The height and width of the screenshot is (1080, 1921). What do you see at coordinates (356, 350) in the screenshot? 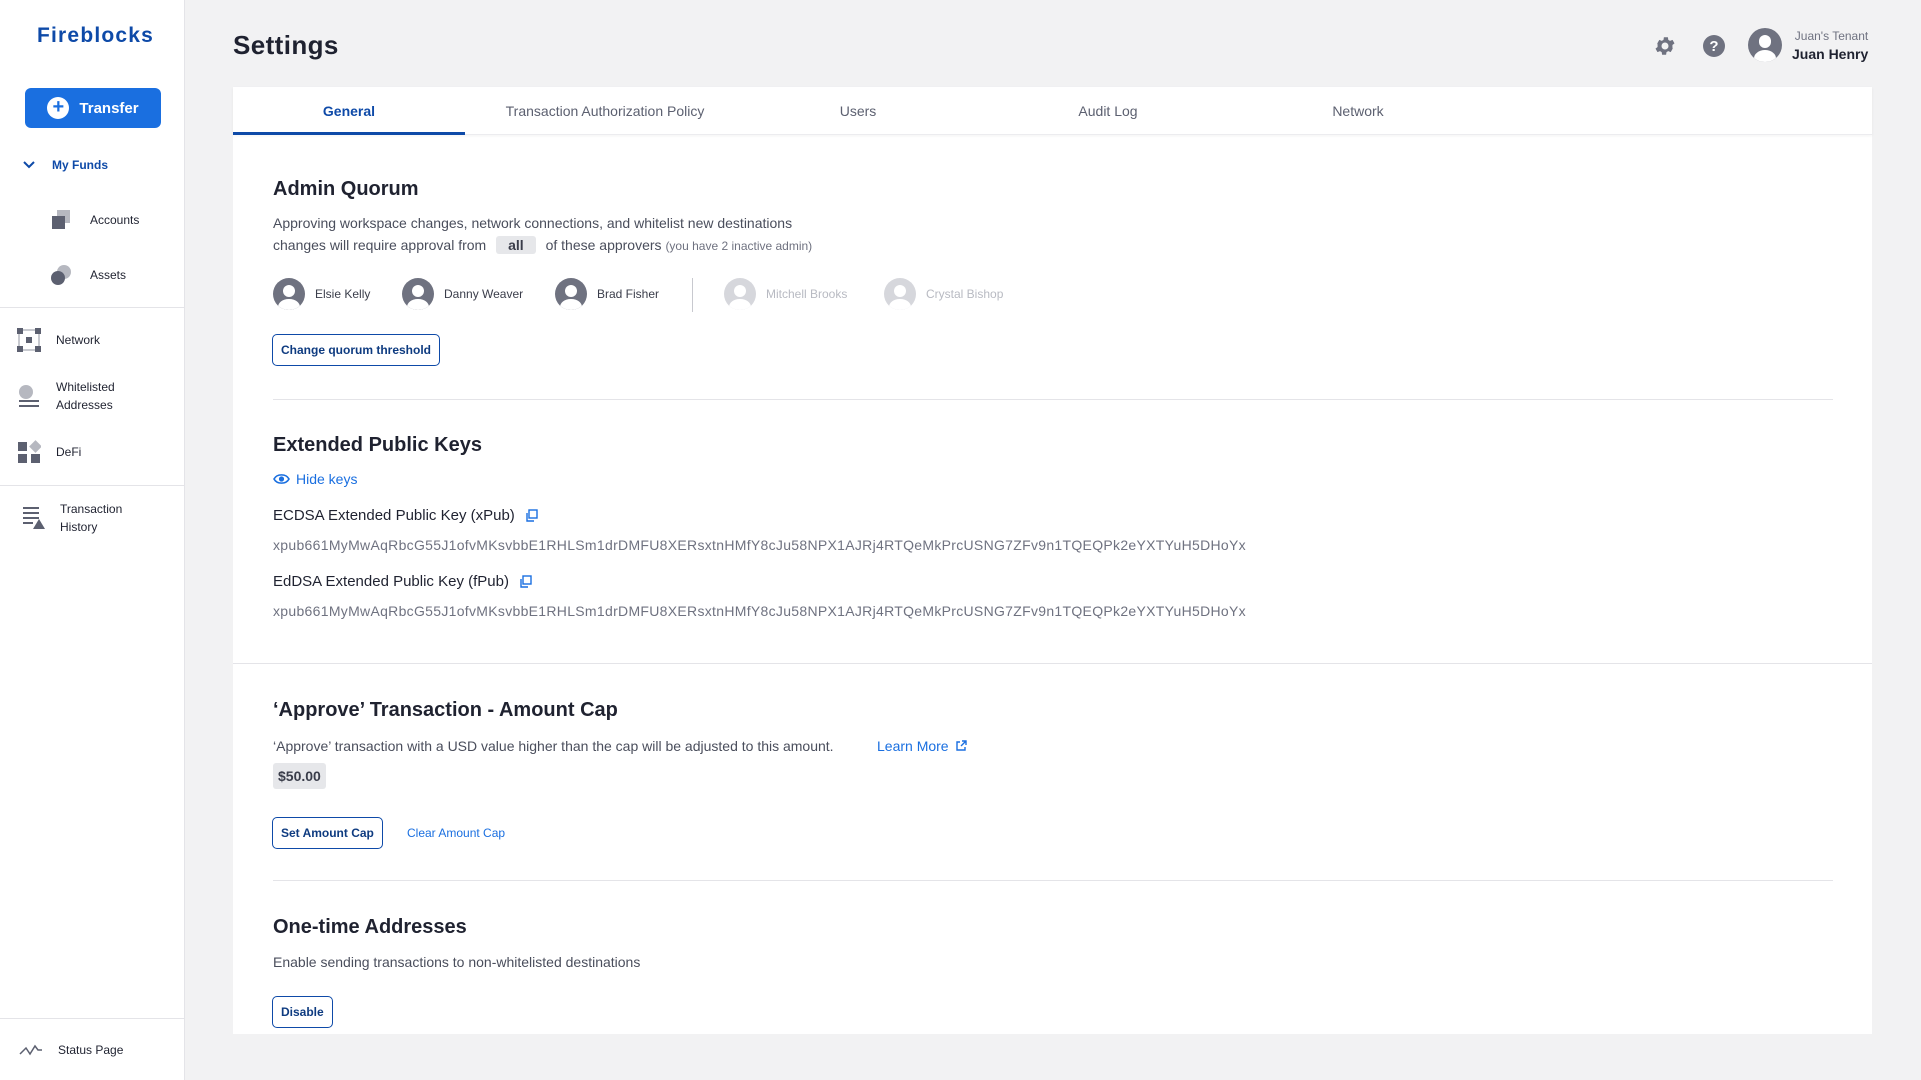
I see `change-quorum-threshold-button: Change quorum threshold` at bounding box center [356, 350].